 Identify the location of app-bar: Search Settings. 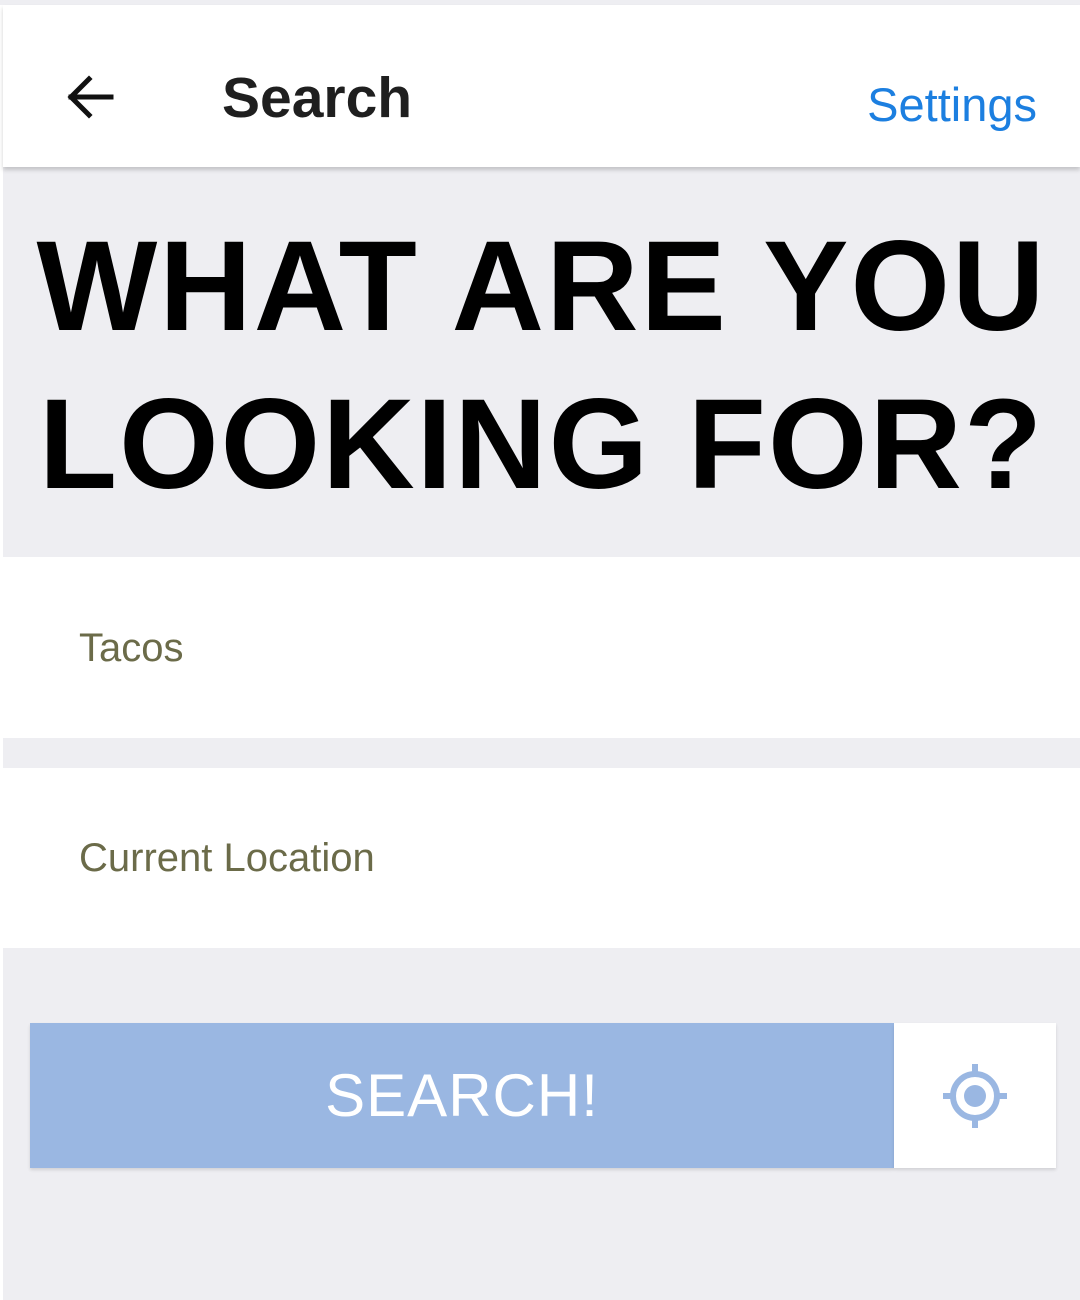
(541, 86).